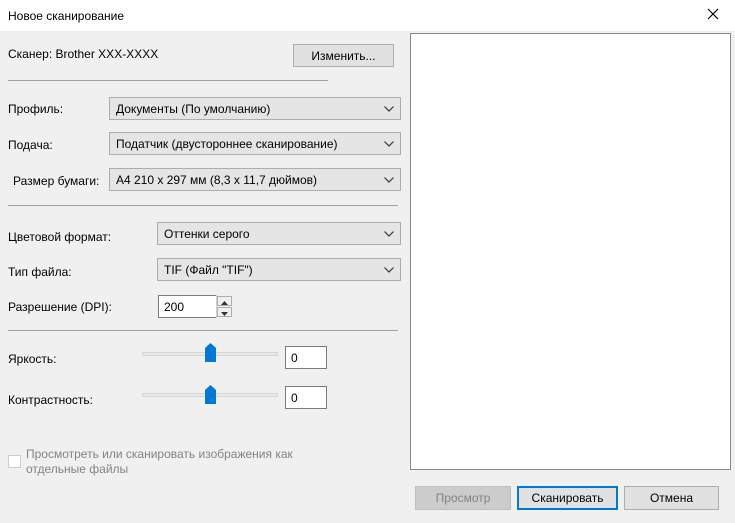 Image resolution: width=735 pixels, height=523 pixels. Describe the element at coordinates (279, 233) in the screenshot. I see `color-format-select: Оттенки серого` at that location.